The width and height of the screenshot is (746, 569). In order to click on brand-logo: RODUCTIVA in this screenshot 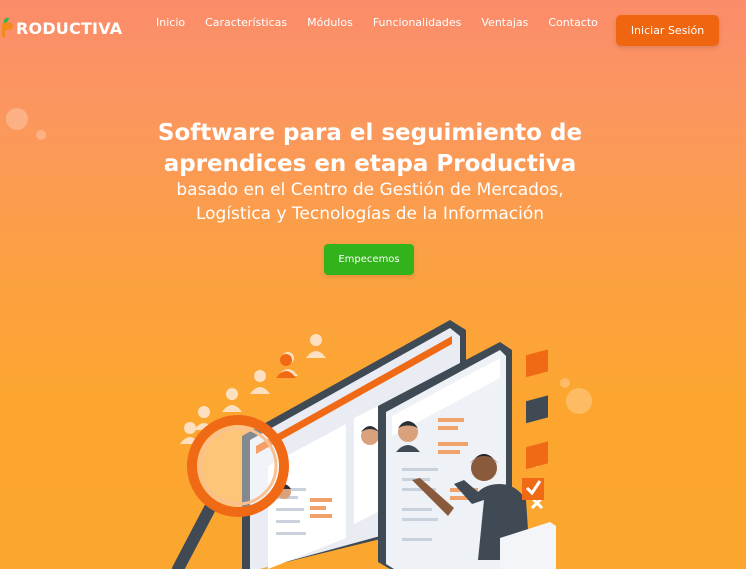, I will do `click(61, 28)`.